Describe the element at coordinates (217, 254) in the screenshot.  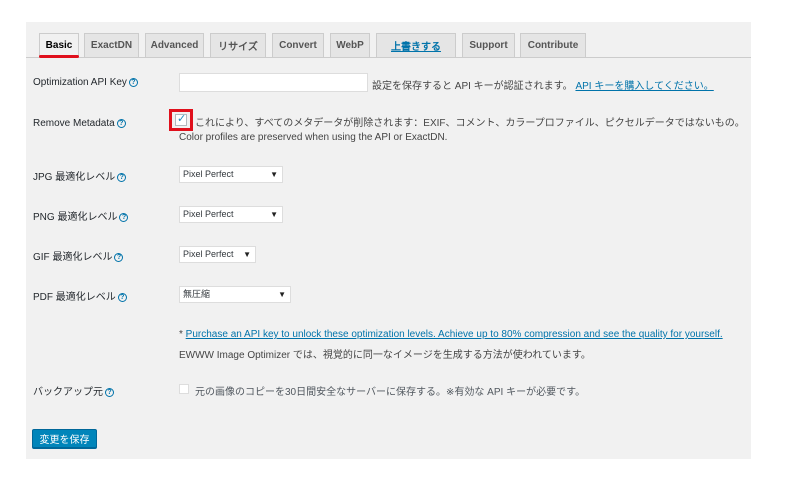
I see `gif-level-select: Pixel Perfect ▼` at that location.